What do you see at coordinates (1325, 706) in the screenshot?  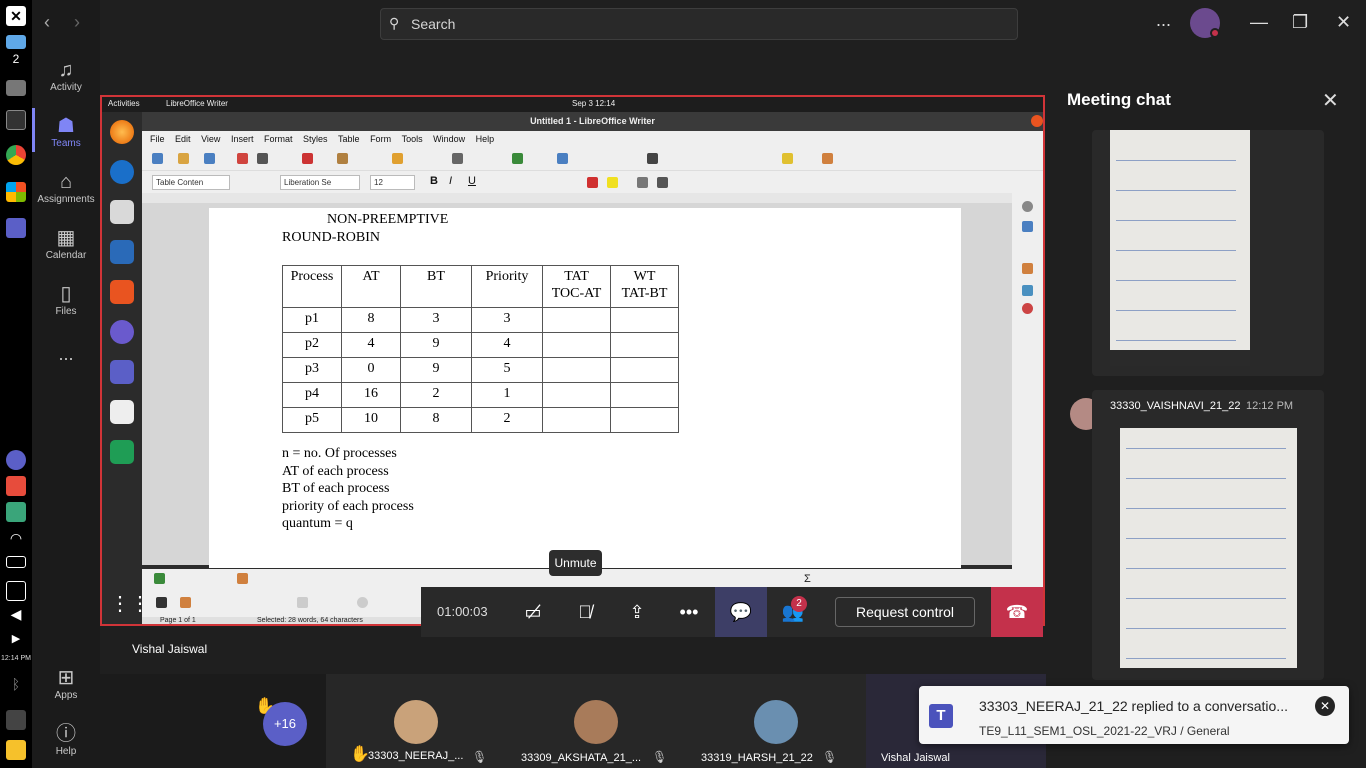 I see `close-toast-icon: ✕` at bounding box center [1325, 706].